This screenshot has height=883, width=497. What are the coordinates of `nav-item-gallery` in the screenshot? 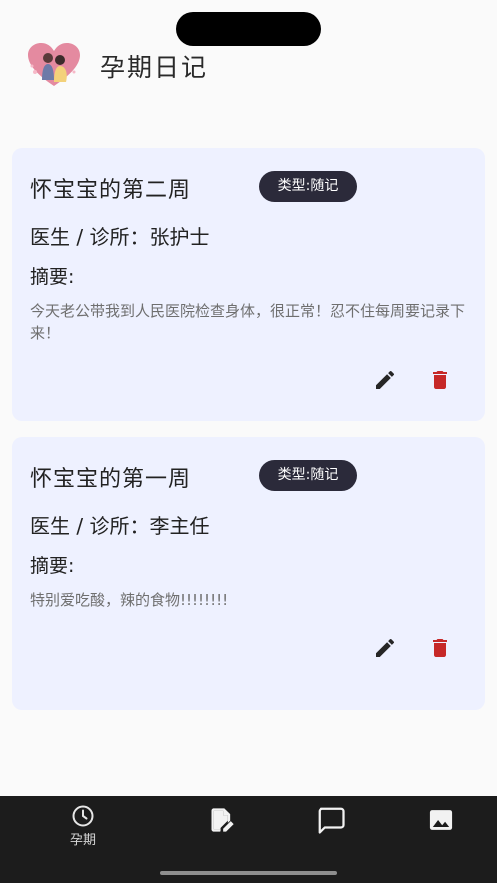 It's located at (441, 826).